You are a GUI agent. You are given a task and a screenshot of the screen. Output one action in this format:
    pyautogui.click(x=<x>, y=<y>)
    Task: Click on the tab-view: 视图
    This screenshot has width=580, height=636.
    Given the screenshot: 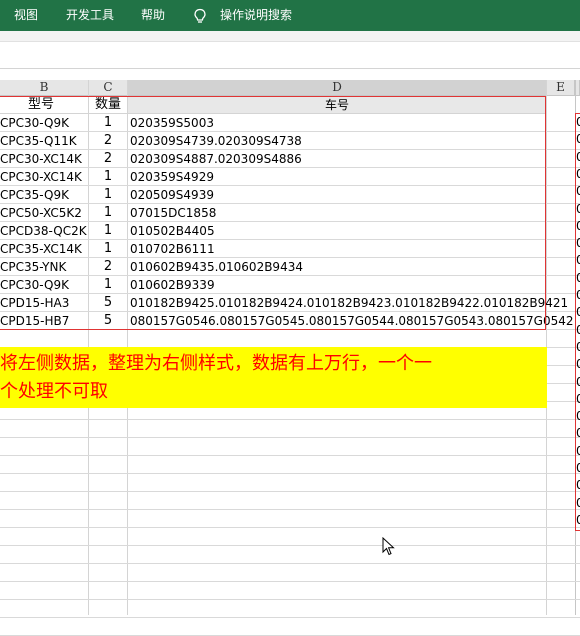 What is the action you would take?
    pyautogui.click(x=26, y=15)
    